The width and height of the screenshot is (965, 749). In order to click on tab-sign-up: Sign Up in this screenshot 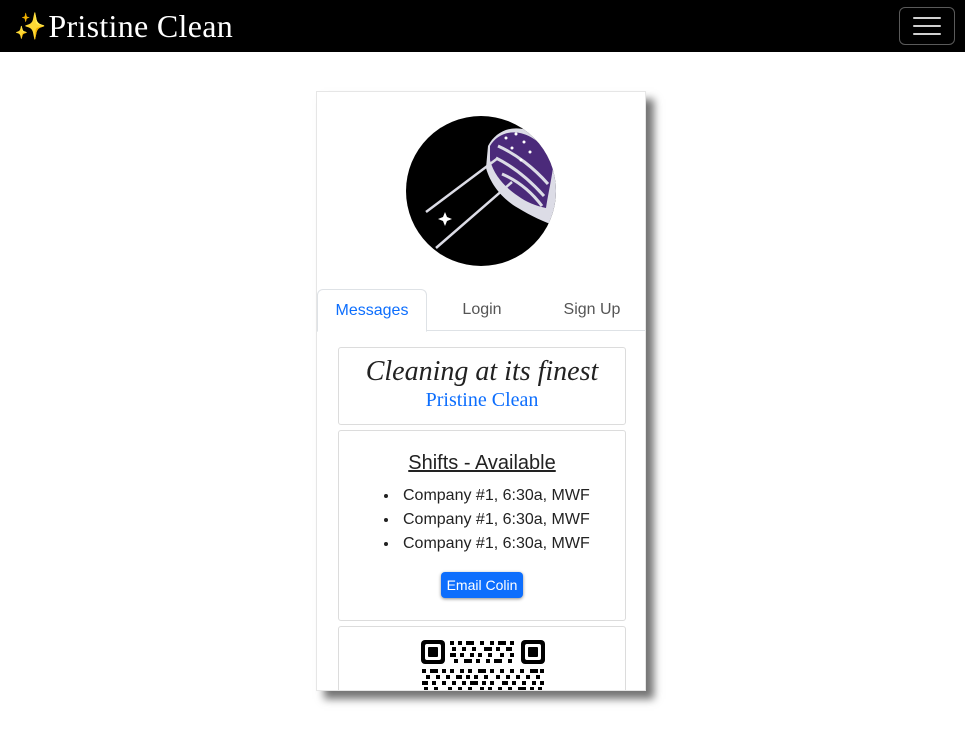, I will do `click(591, 310)`.